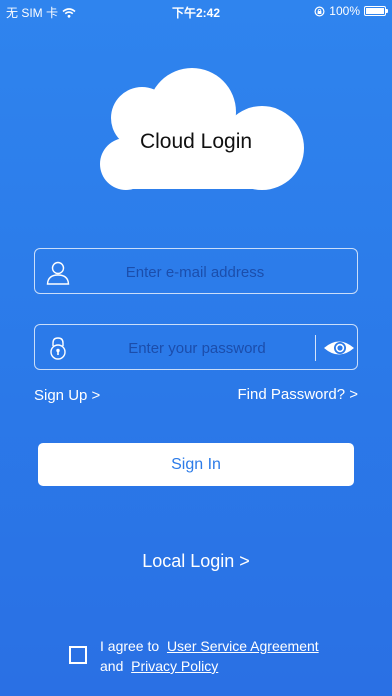 This screenshot has width=392, height=696. Describe the element at coordinates (196, 141) in the screenshot. I see `app-title: Cloud Login` at that location.